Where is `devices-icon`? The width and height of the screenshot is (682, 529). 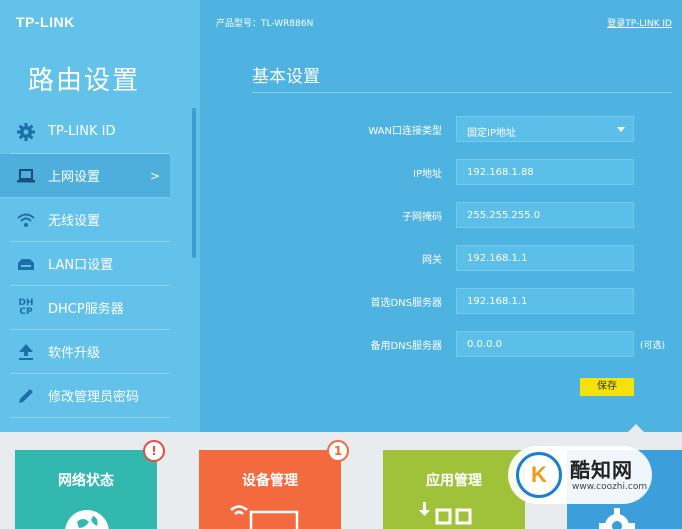 devices-icon is located at coordinates (264, 517).